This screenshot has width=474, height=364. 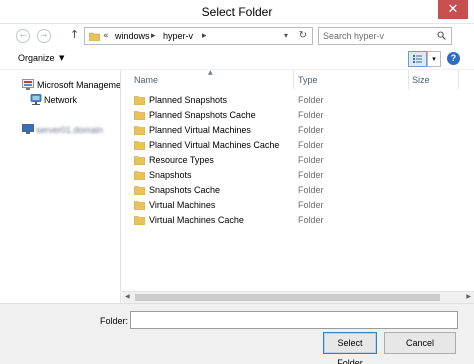 What do you see at coordinates (185, 190) in the screenshot?
I see `file-name: Snapshots Cache` at bounding box center [185, 190].